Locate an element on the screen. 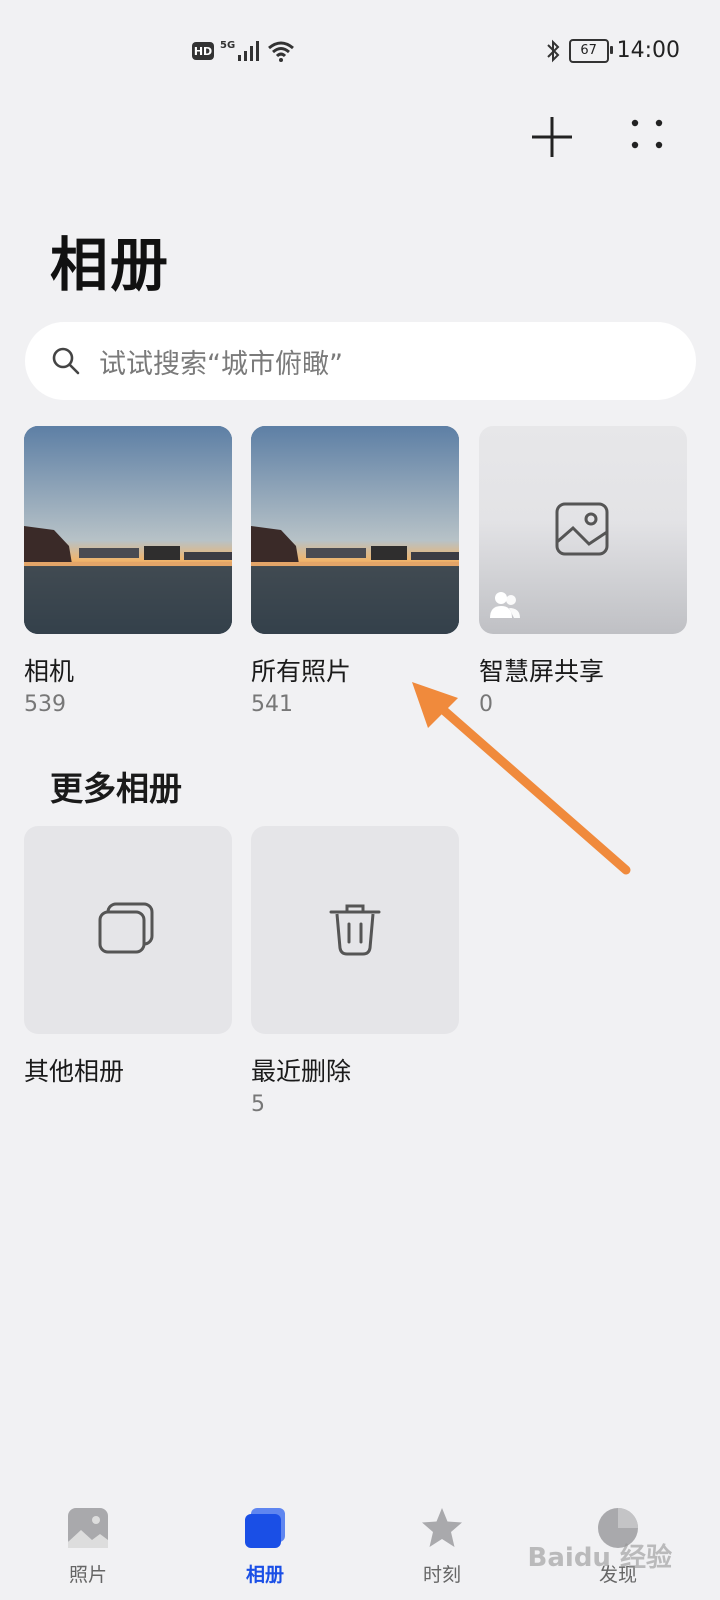 The height and width of the screenshot is (1600, 720). album-recently-deleted: 最近删除 5 is located at coordinates (355, 971).